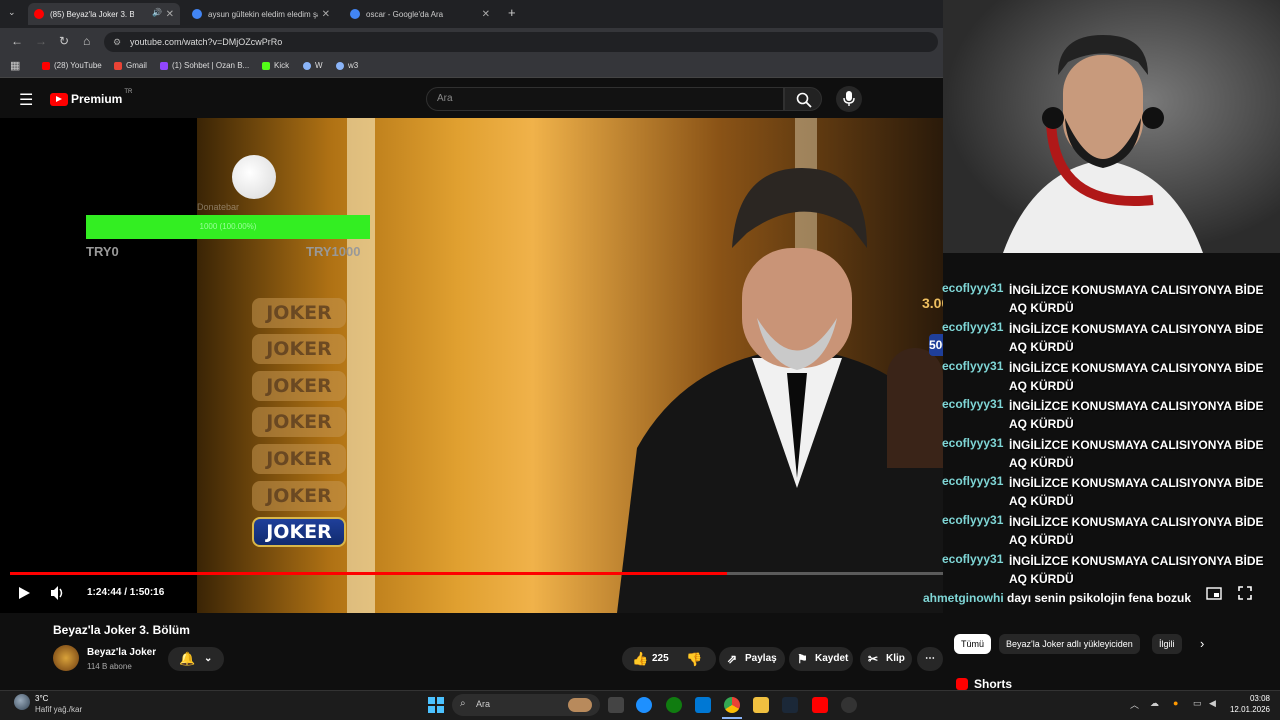  What do you see at coordinates (732, 659) in the screenshot?
I see `share-icon: ⇗` at bounding box center [732, 659].